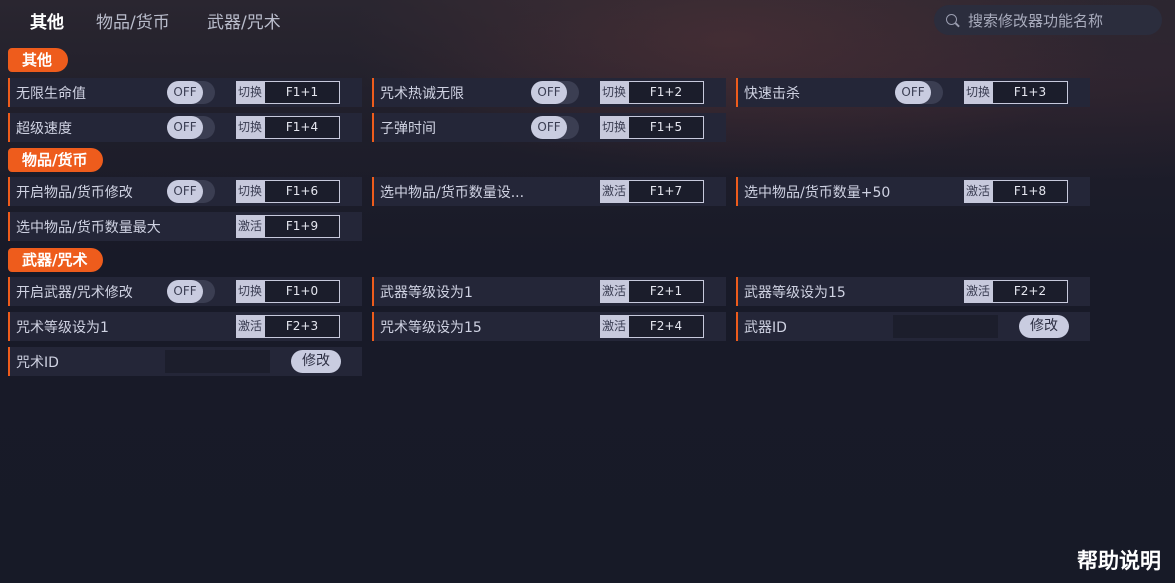  Describe the element at coordinates (951, 19) in the screenshot. I see `search-icon` at that location.